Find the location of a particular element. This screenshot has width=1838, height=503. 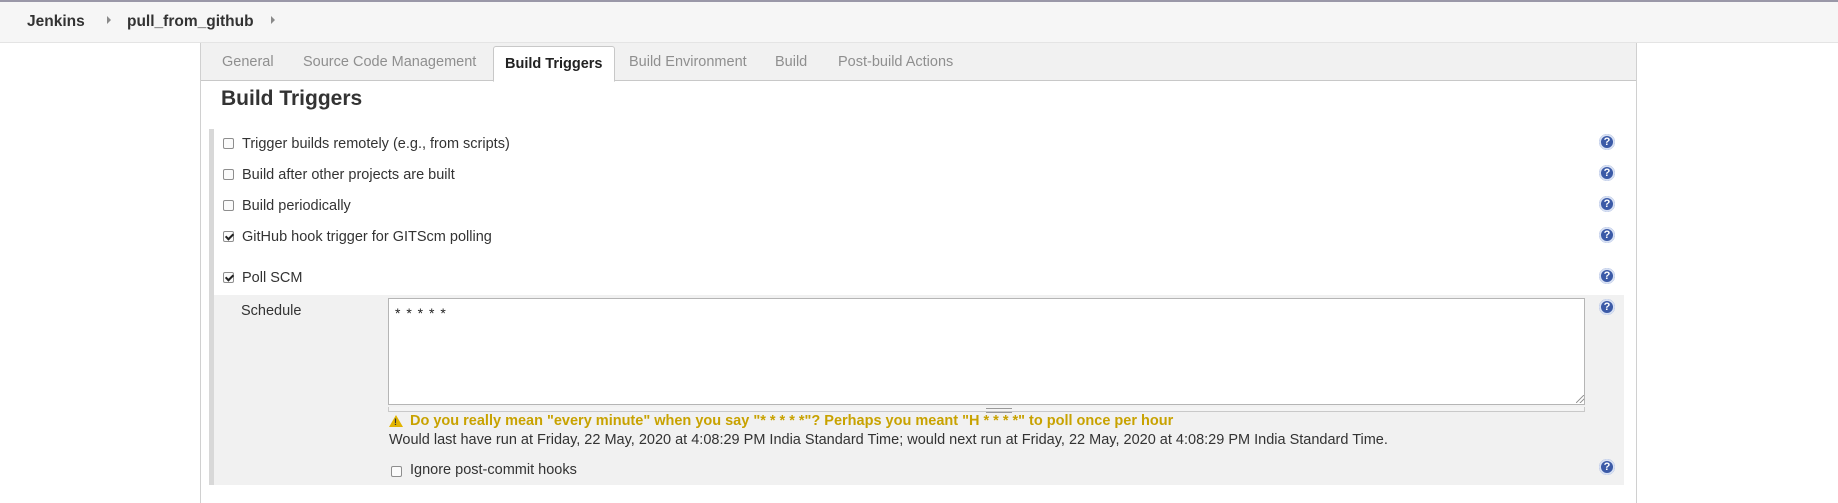

section-title: Build Triggers is located at coordinates (292, 98).